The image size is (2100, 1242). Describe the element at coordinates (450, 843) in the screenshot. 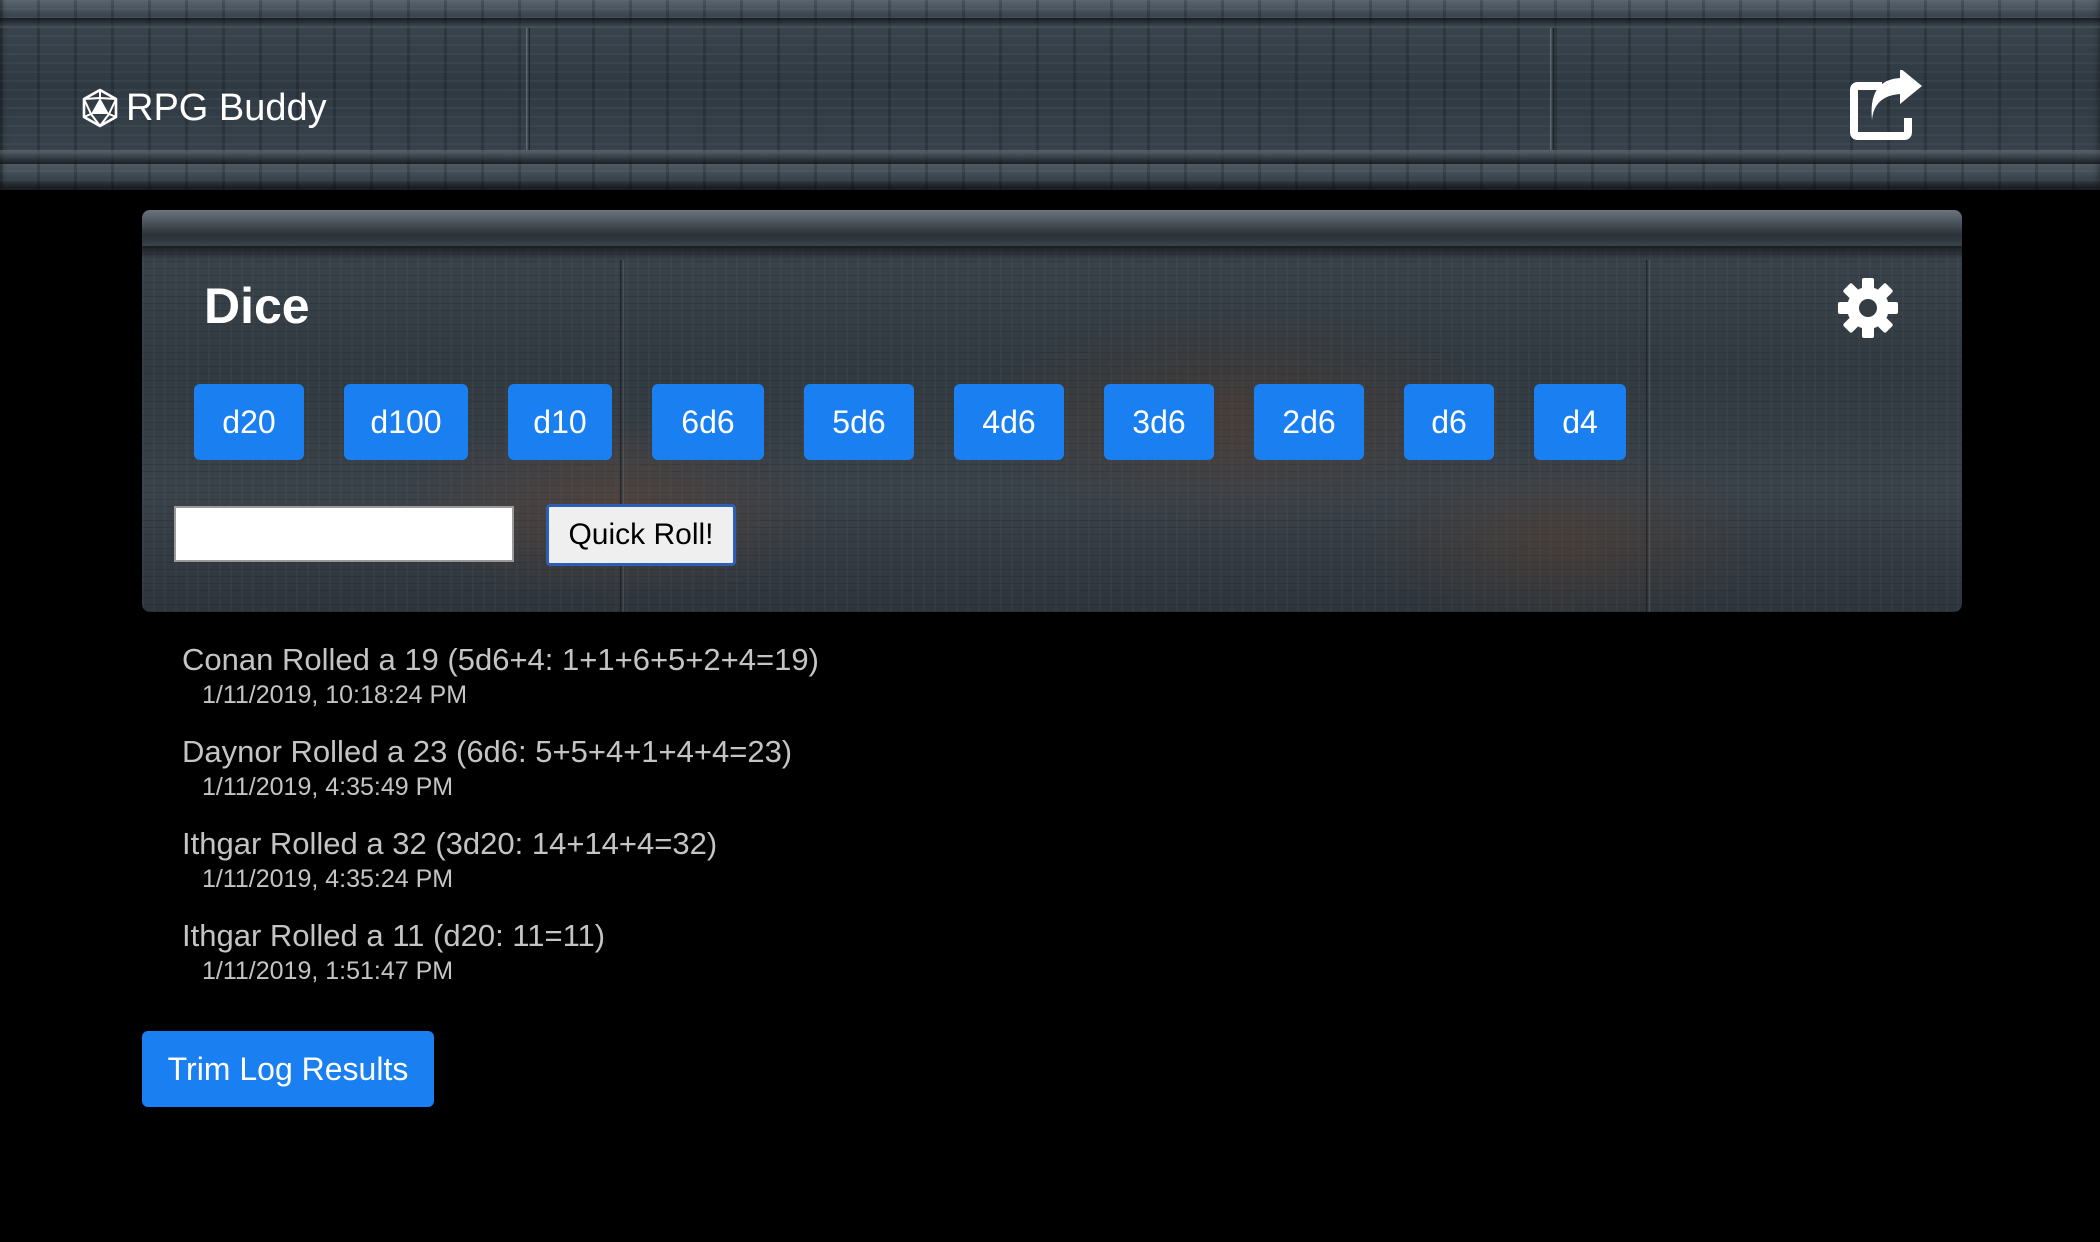

I see `log-roll-text: Ithgar Rolled a 32 (3d20: 14+14+4=32)` at that location.